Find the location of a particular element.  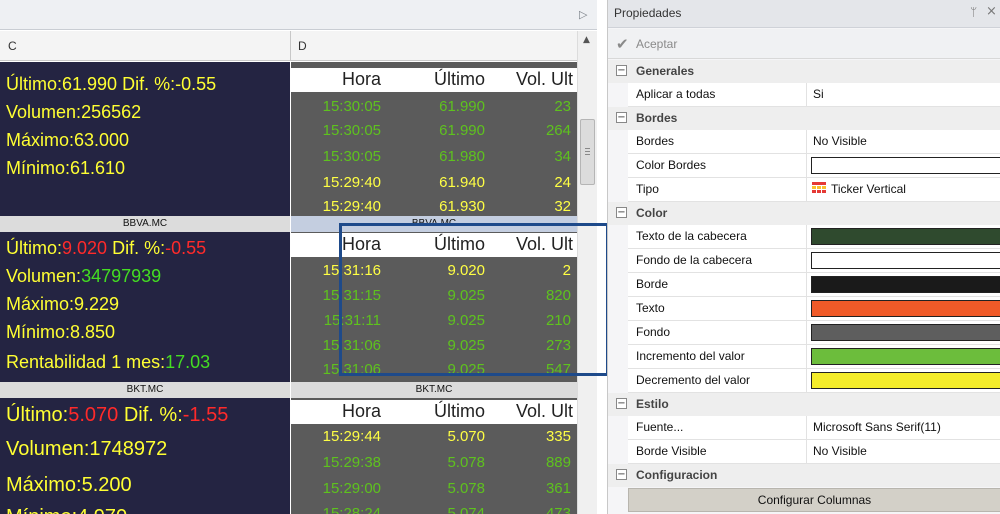

prop-row-fondo: Fondo is located at coordinates (814, 333).